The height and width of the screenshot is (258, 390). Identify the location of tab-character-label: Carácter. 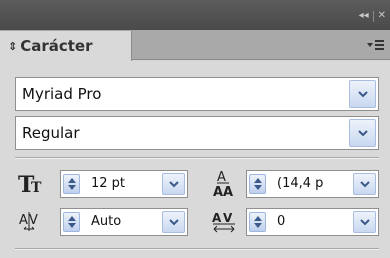
(56, 46).